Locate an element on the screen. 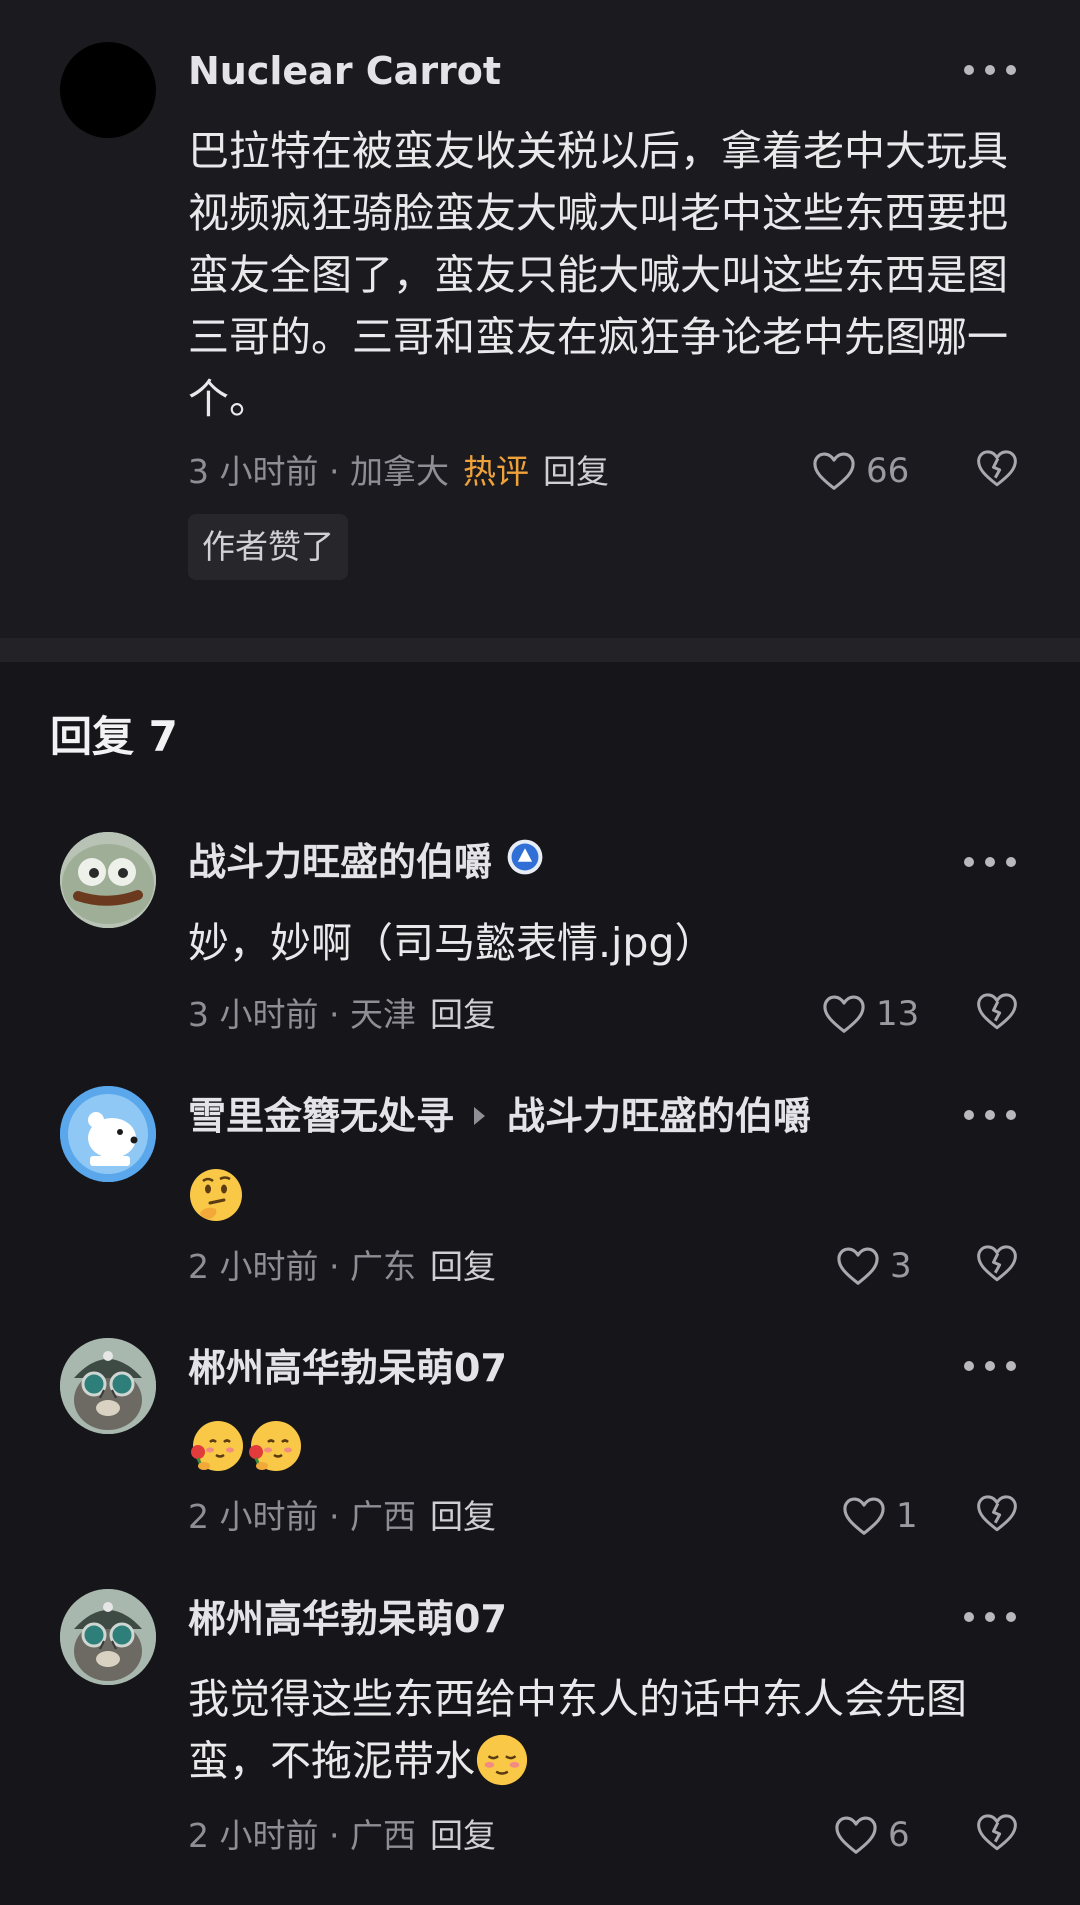  comment-location: 加拿大 is located at coordinates (399, 471).